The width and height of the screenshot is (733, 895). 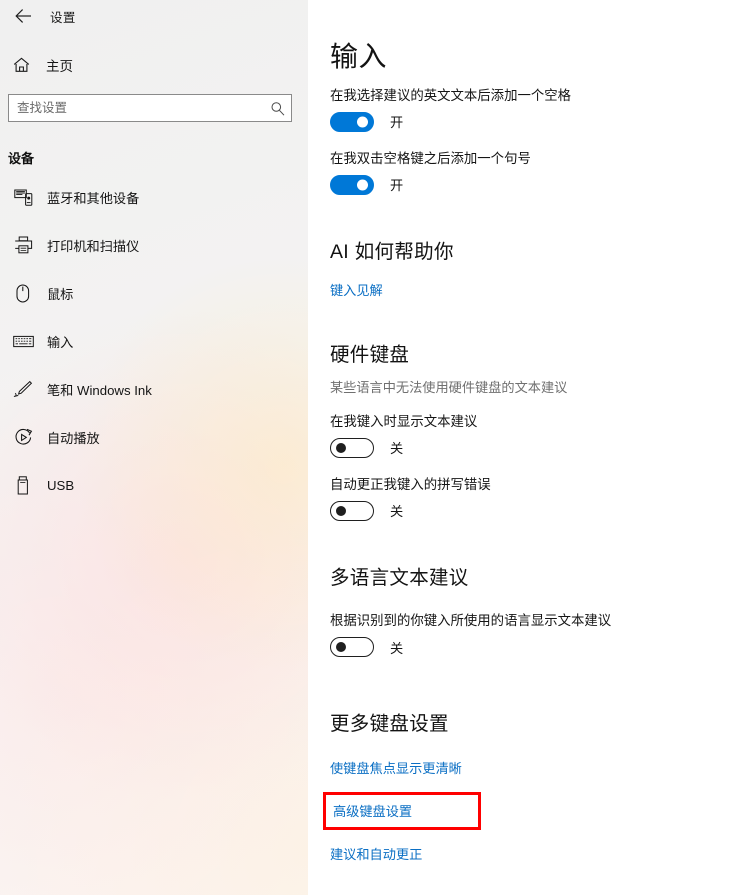 I want to click on toggle-add-period-after-double-space, so click(x=352, y=184).